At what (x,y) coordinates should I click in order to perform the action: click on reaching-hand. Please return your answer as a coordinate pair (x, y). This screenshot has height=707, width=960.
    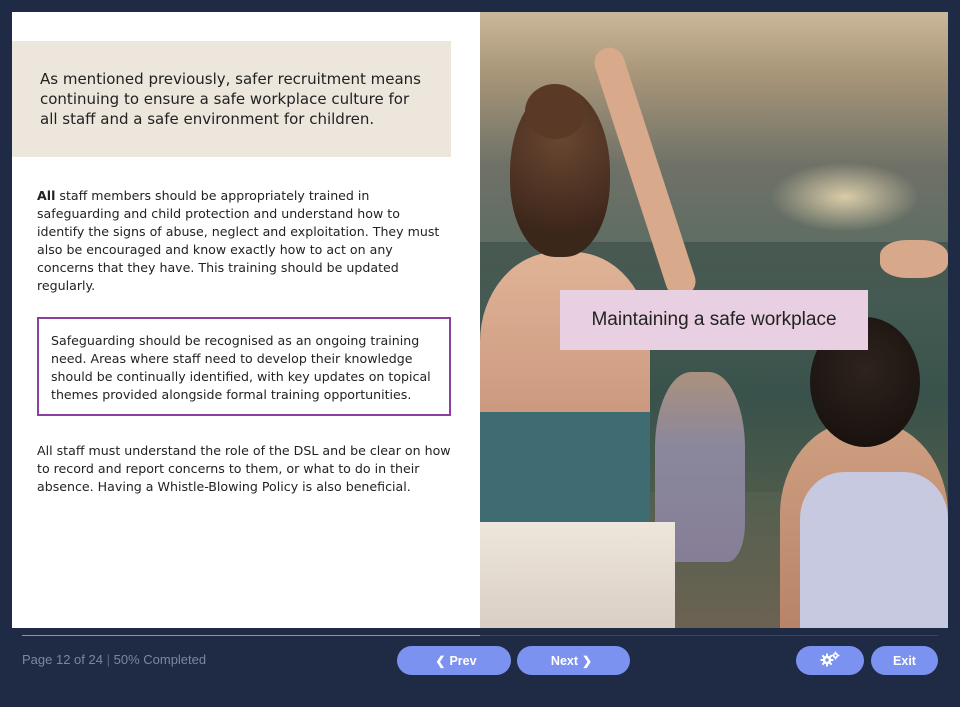
    Looking at the image, I should click on (914, 259).